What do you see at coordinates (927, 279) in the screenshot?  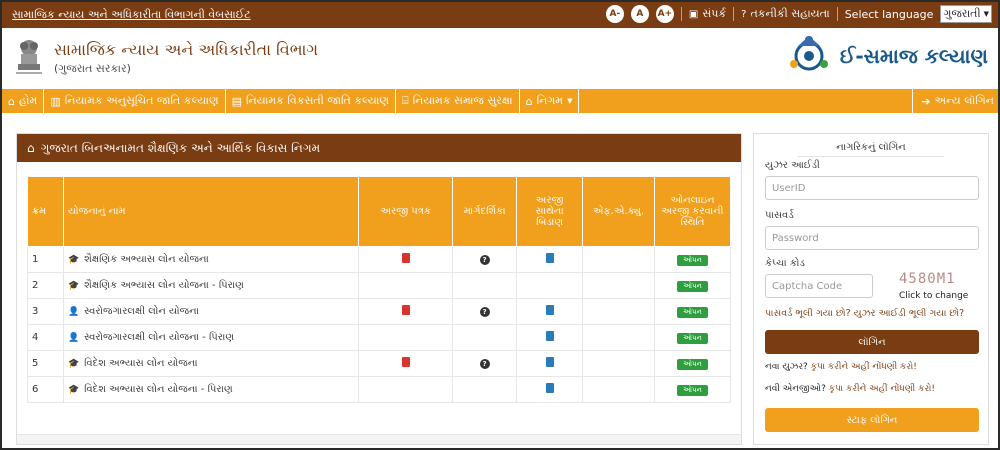 I see `captcha-image: 4580M1` at bounding box center [927, 279].